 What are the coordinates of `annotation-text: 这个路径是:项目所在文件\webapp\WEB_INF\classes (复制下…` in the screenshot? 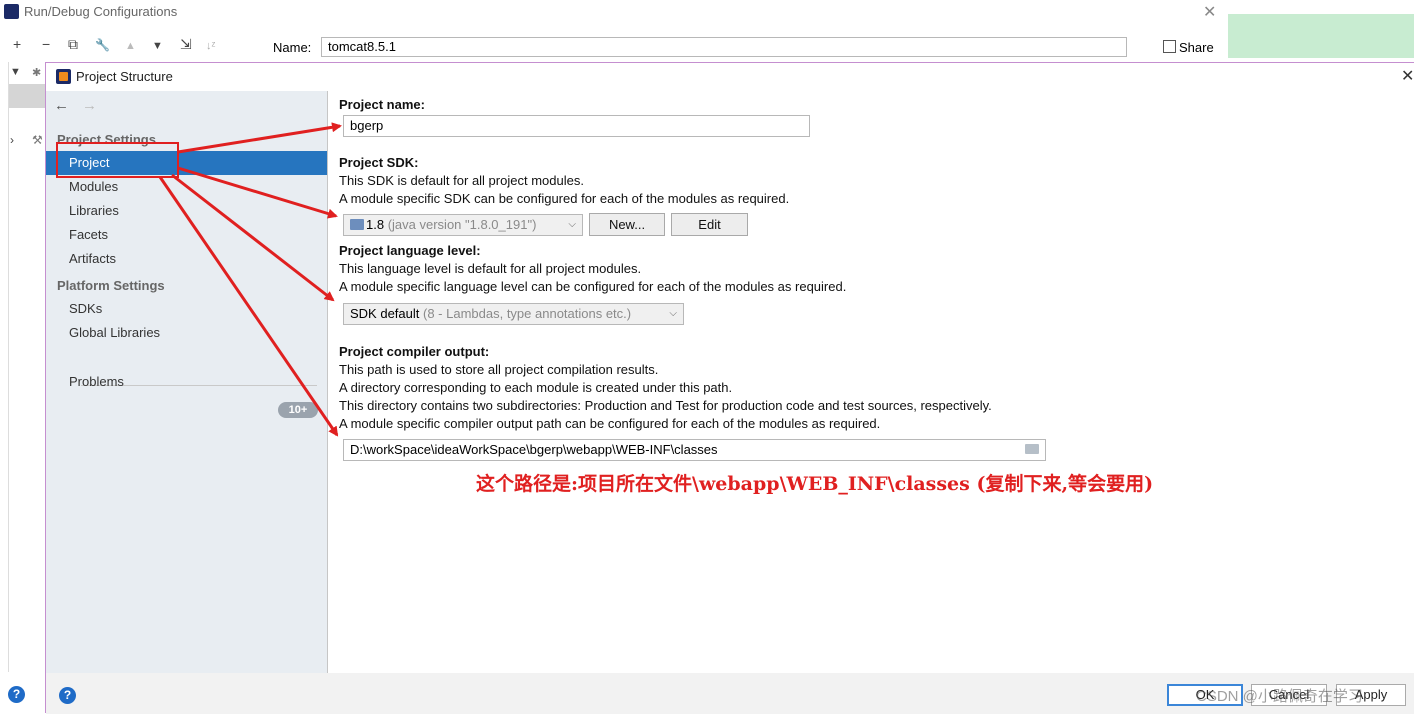 It's located at (815, 484).